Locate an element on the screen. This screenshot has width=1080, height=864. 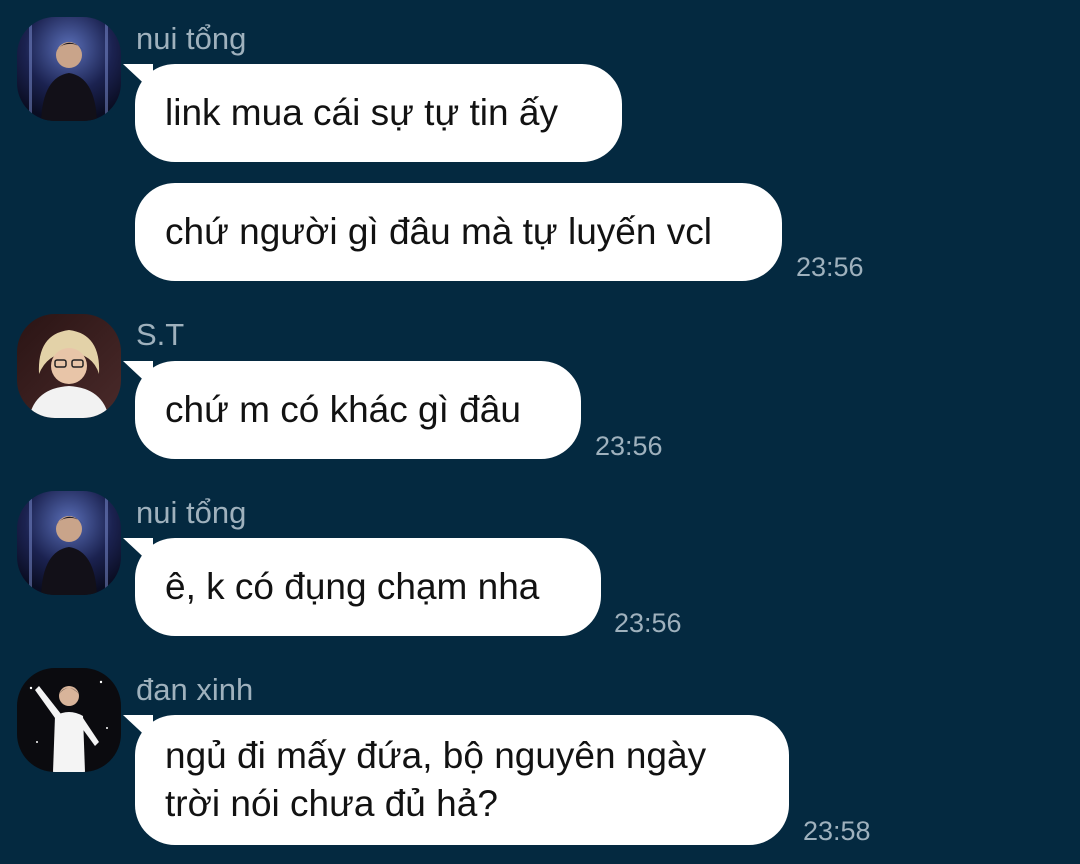
message-text: link mua cái sự tự tin ấy is located at coordinates (361, 112).